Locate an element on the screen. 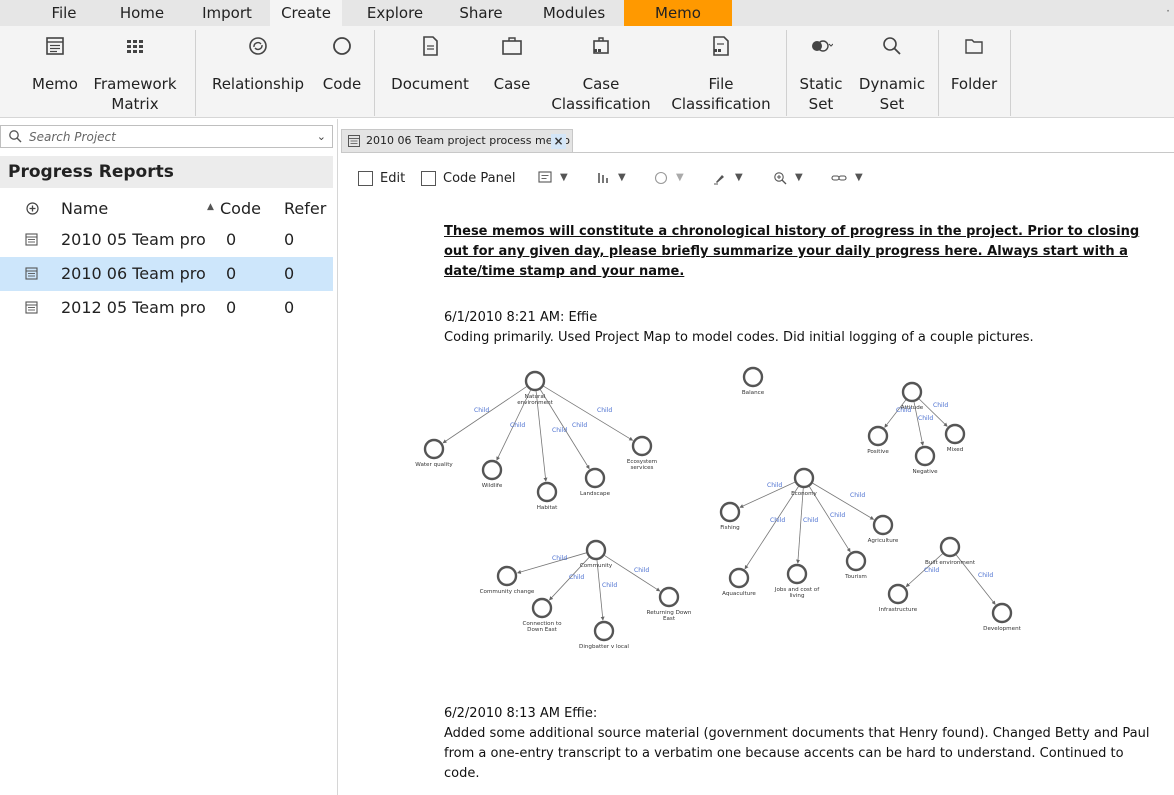 Image resolution: width=1174 pixels, height=795 pixels. annotation-button: ▼ is located at coordinates (555, 180).